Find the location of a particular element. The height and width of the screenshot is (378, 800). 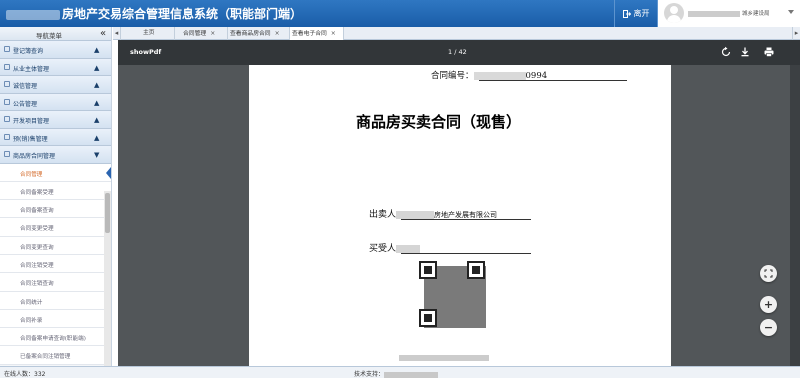

fit-page-button is located at coordinates (768, 273).